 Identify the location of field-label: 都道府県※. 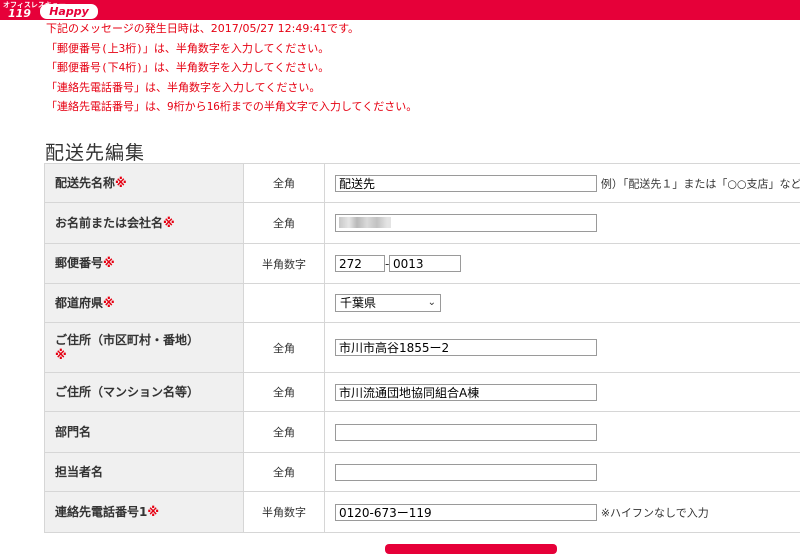
(144, 303).